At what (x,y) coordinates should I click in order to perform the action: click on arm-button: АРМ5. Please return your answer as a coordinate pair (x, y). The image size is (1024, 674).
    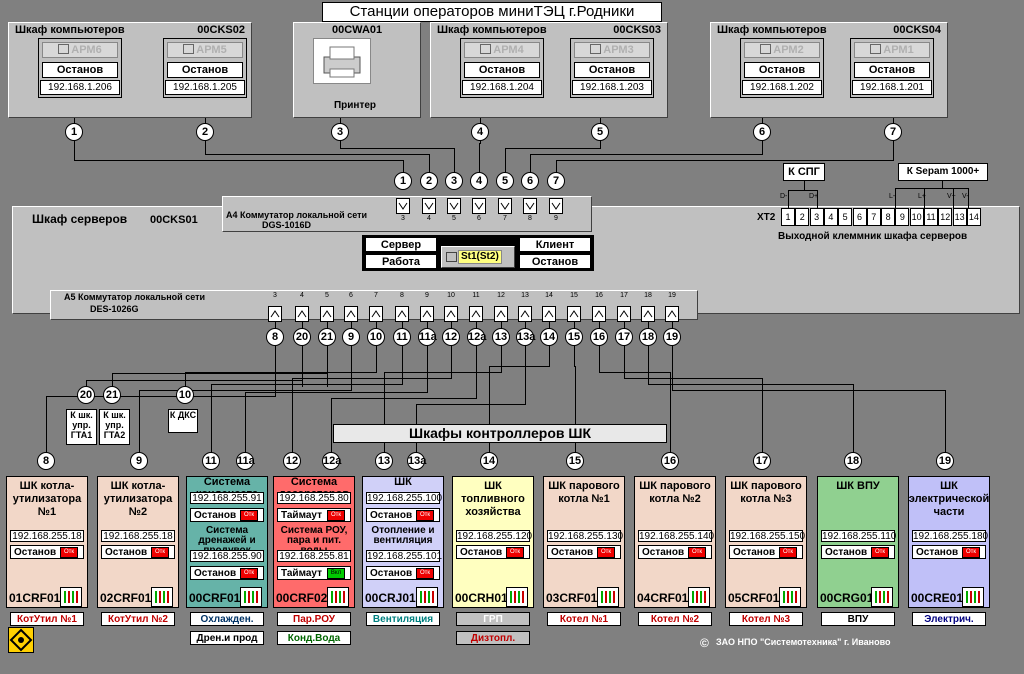
    Looking at the image, I should click on (205, 50).